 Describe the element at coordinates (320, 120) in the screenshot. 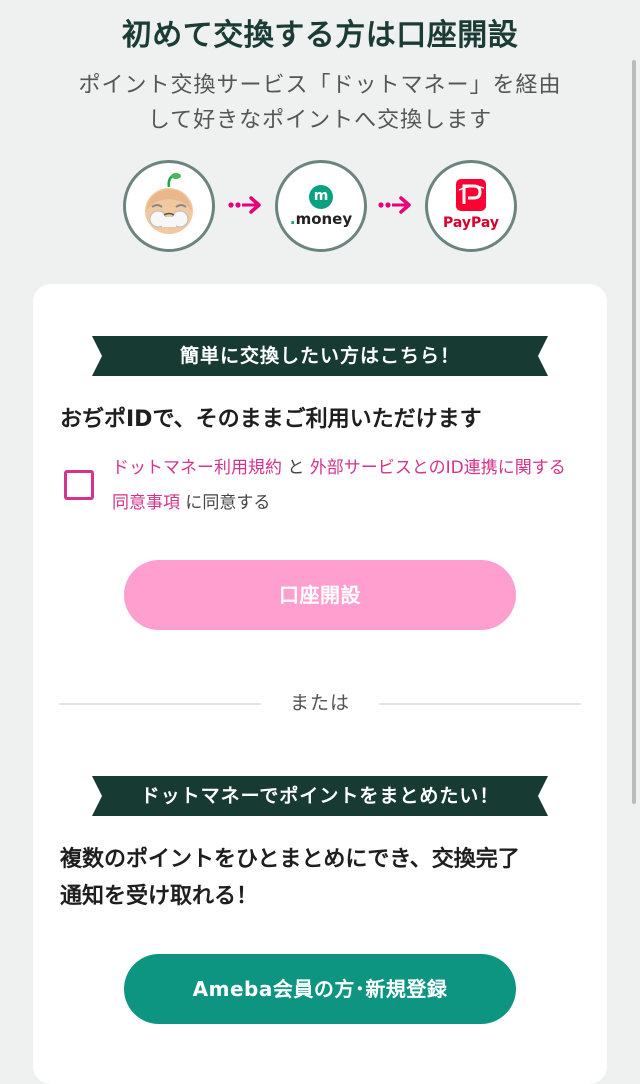

I see `subtitle-line-2: して好きなポイントへ交換します` at that location.